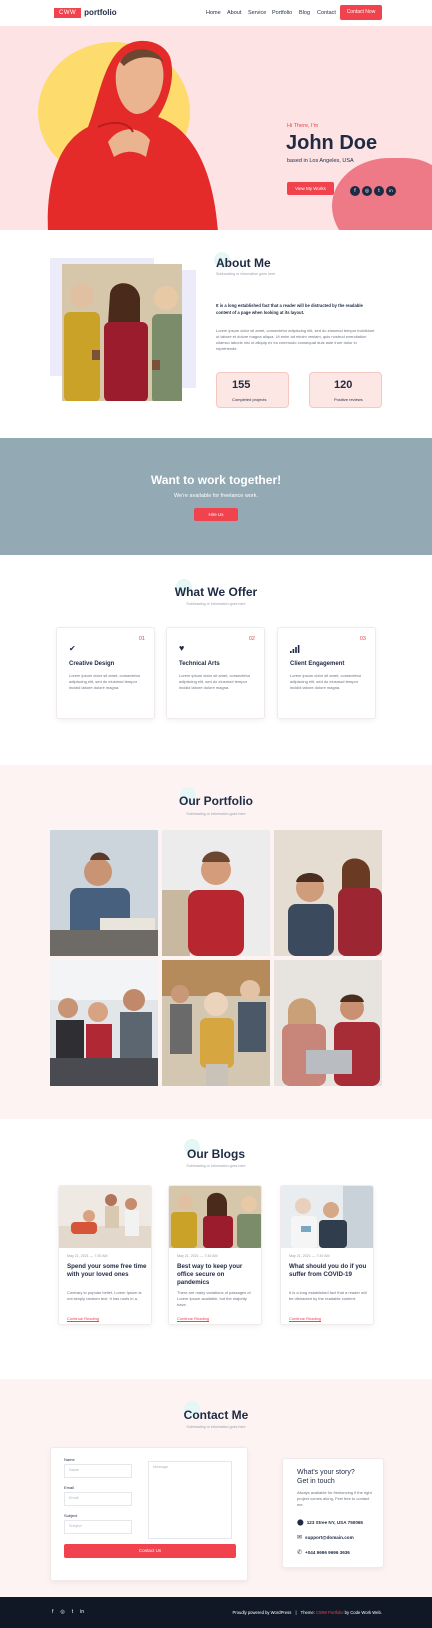 The height and width of the screenshot is (1628, 432). Describe the element at coordinates (348, 399) in the screenshot. I see `stat-label: Positive reviews` at that location.